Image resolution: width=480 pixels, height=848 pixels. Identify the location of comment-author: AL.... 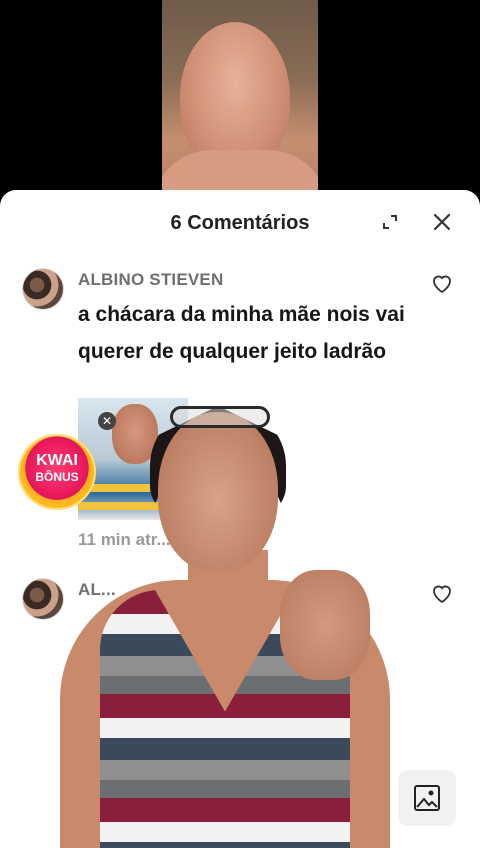
(97, 590).